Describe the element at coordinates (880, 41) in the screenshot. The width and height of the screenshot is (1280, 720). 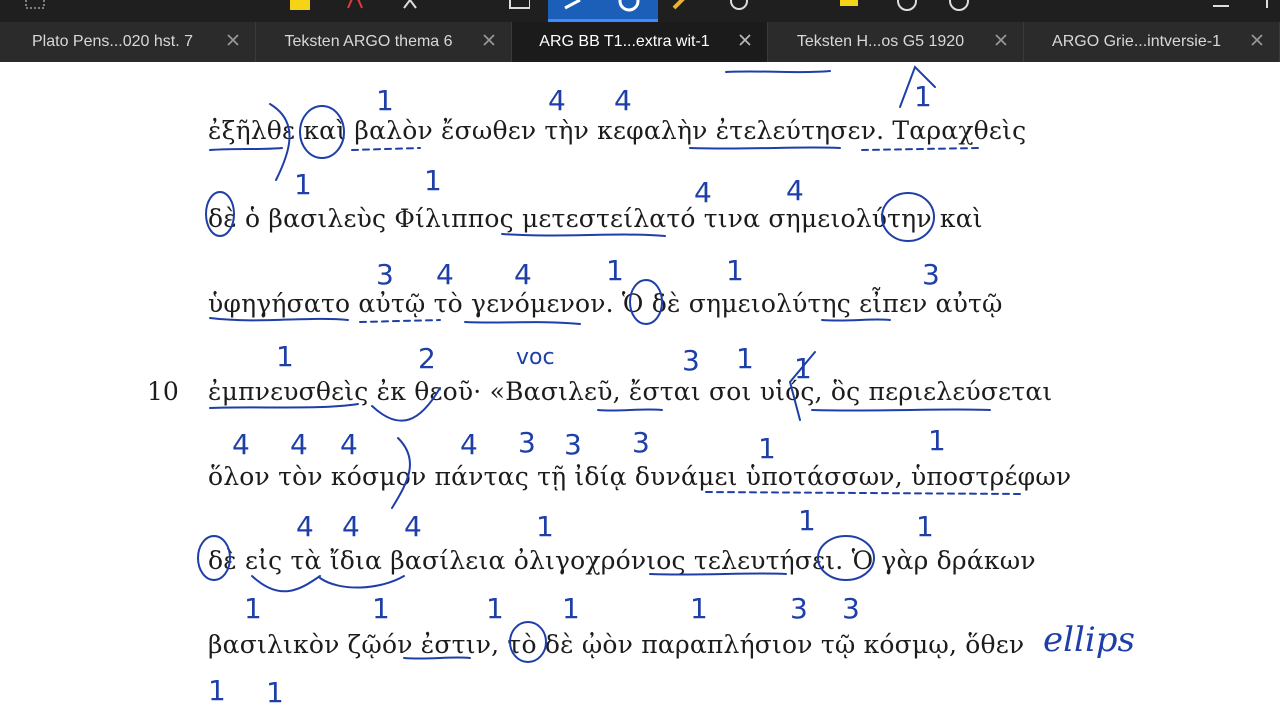
I see `tab-label: Teksten H...os G5 1920` at that location.